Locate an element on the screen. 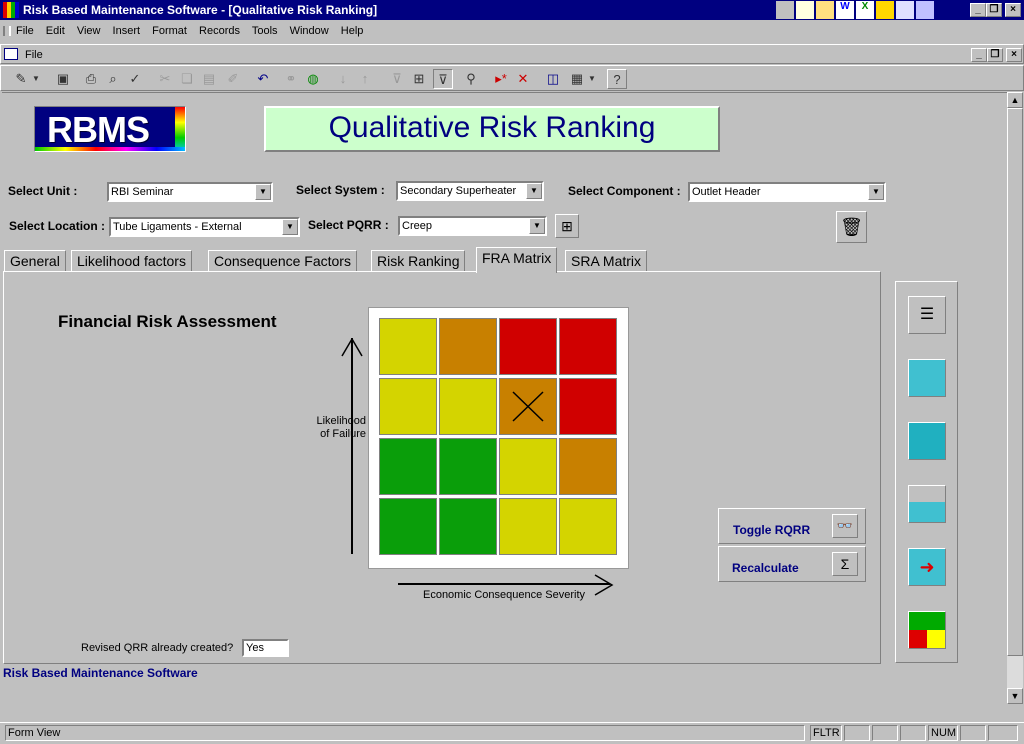  app-icon is located at coordinates (11, 10).